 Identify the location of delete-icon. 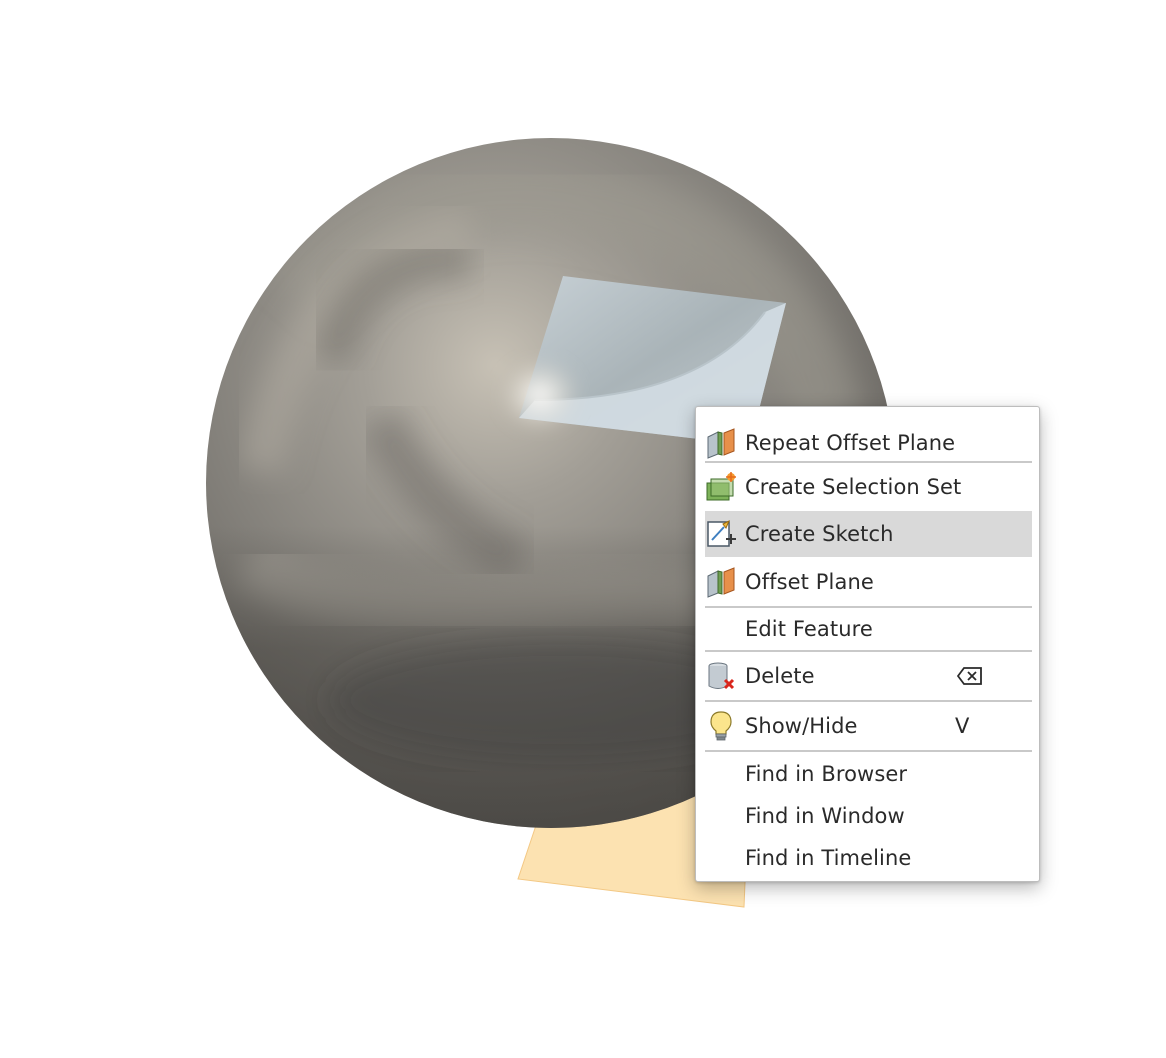
(721, 676).